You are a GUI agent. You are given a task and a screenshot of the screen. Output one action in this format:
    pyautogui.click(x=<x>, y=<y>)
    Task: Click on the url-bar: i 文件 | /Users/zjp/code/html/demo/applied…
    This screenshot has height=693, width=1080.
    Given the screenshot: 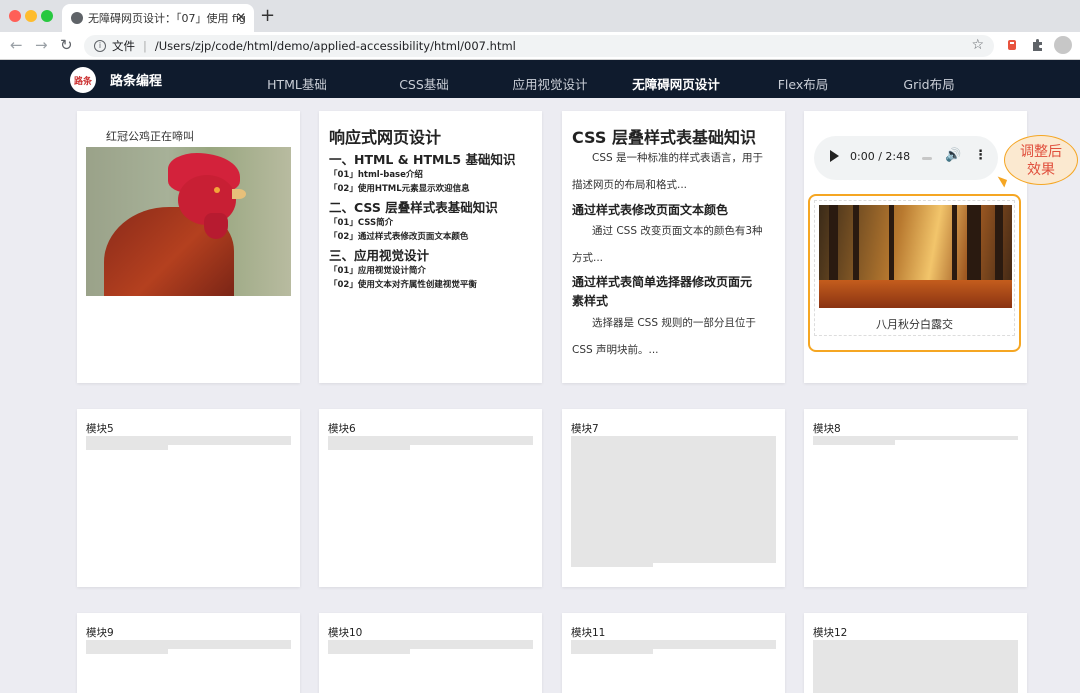 What is the action you would take?
    pyautogui.click(x=539, y=46)
    